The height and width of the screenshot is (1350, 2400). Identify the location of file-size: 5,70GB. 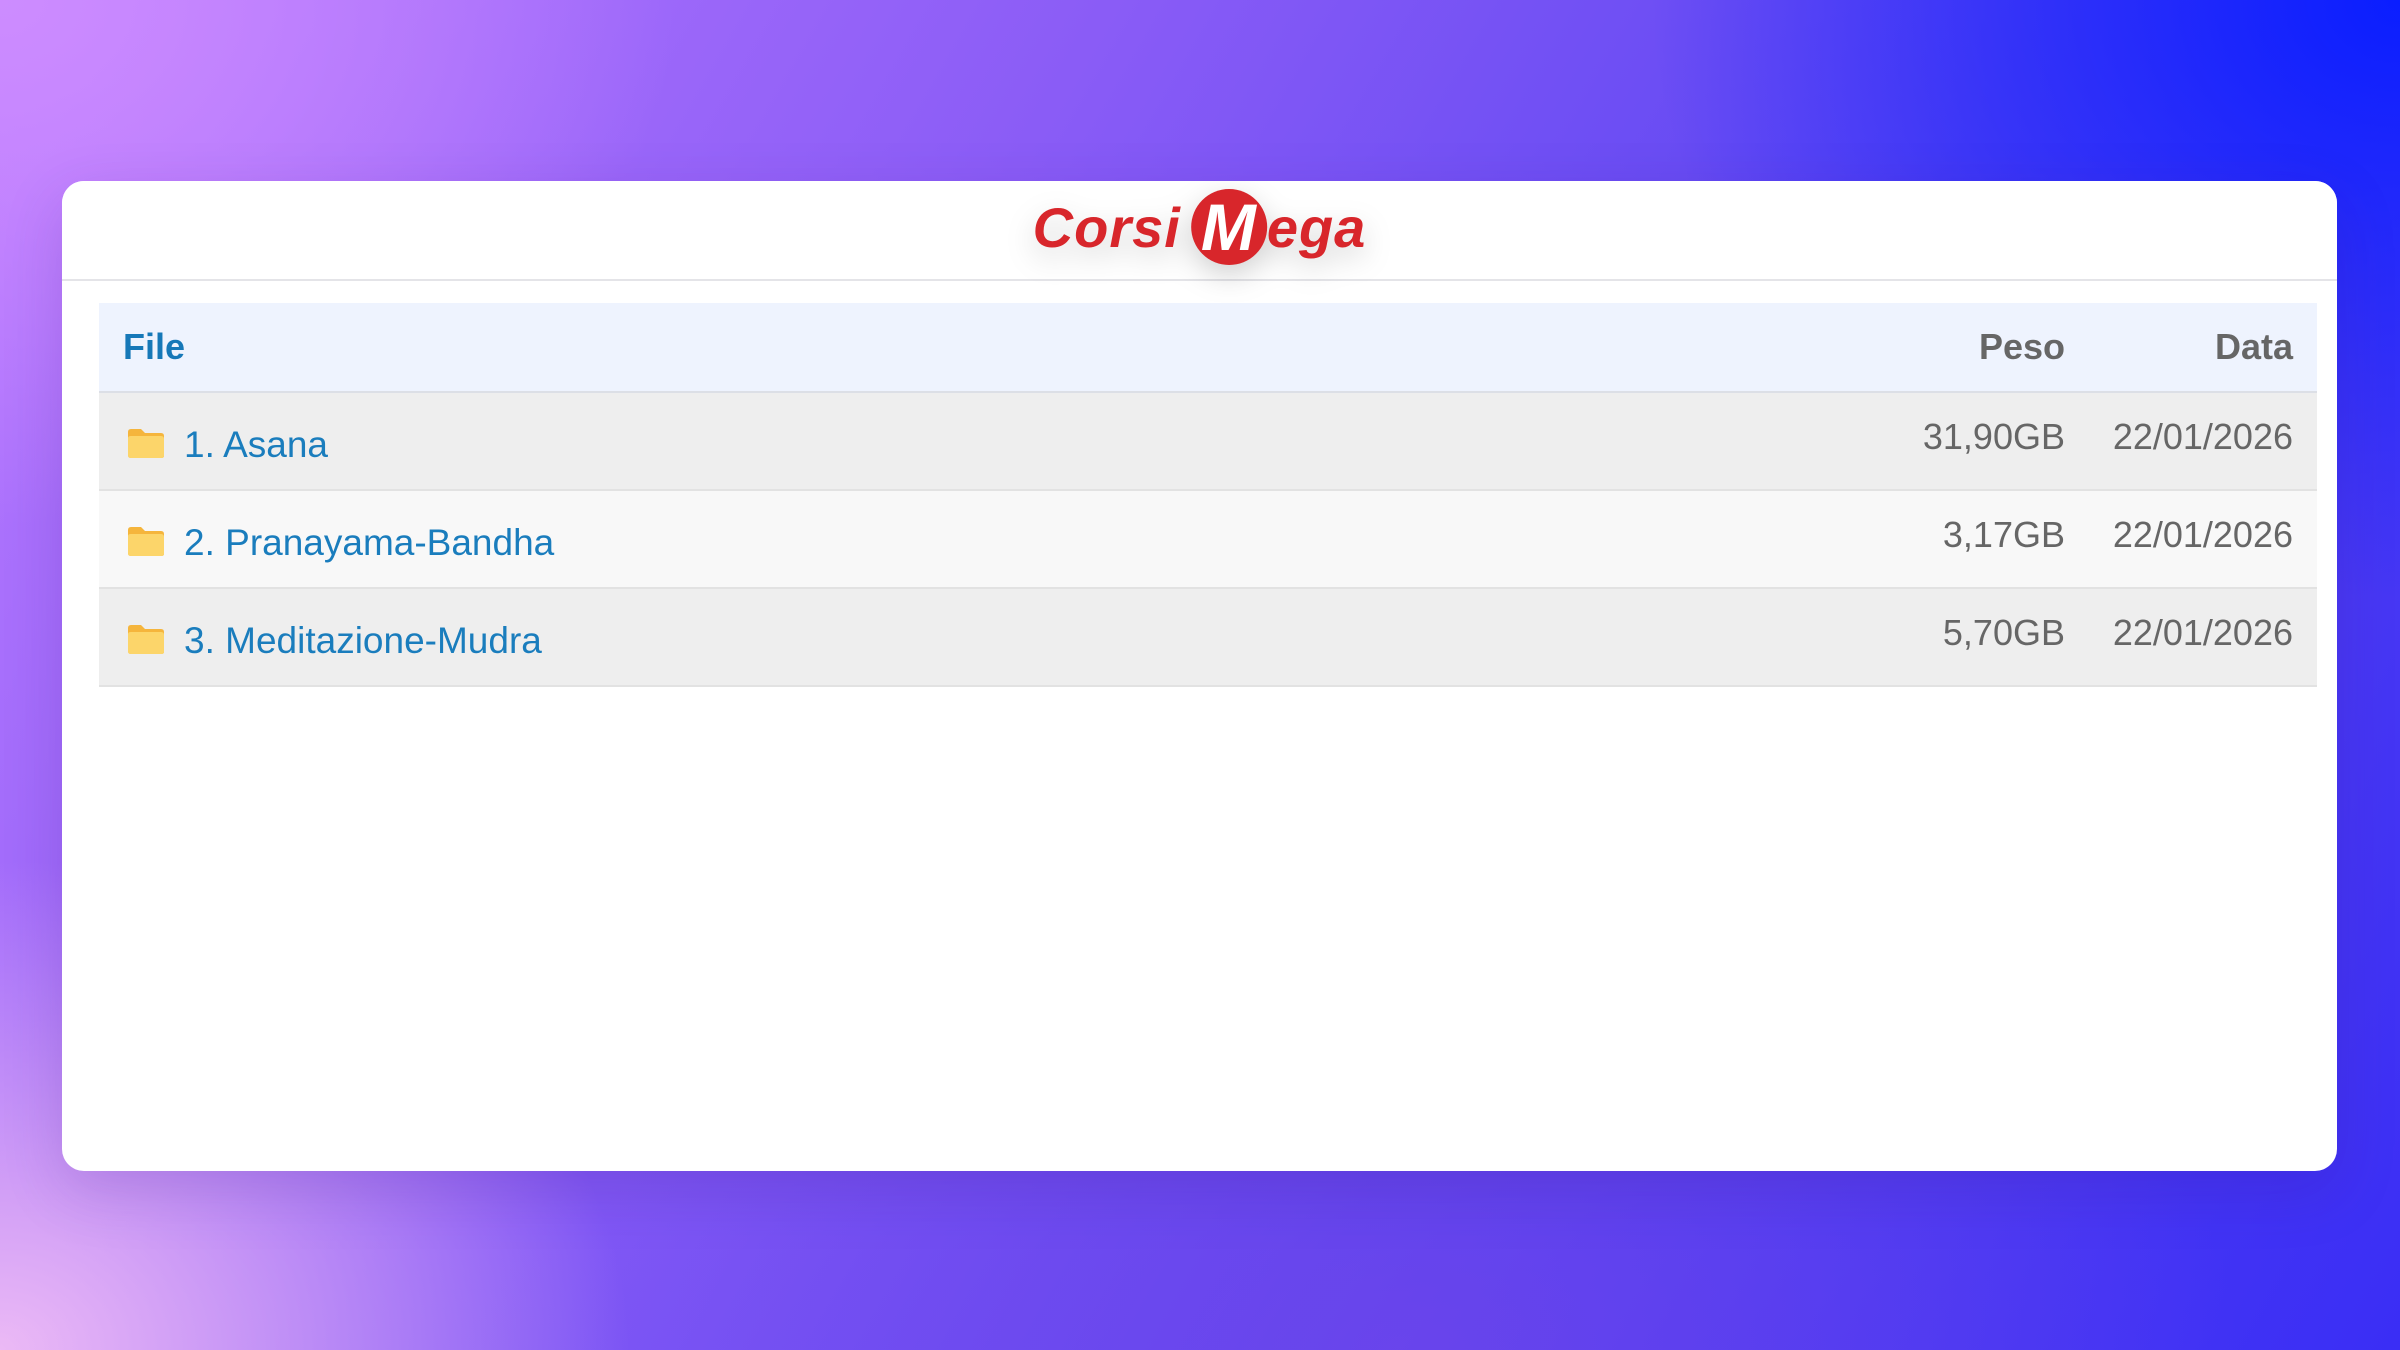
(2003, 632).